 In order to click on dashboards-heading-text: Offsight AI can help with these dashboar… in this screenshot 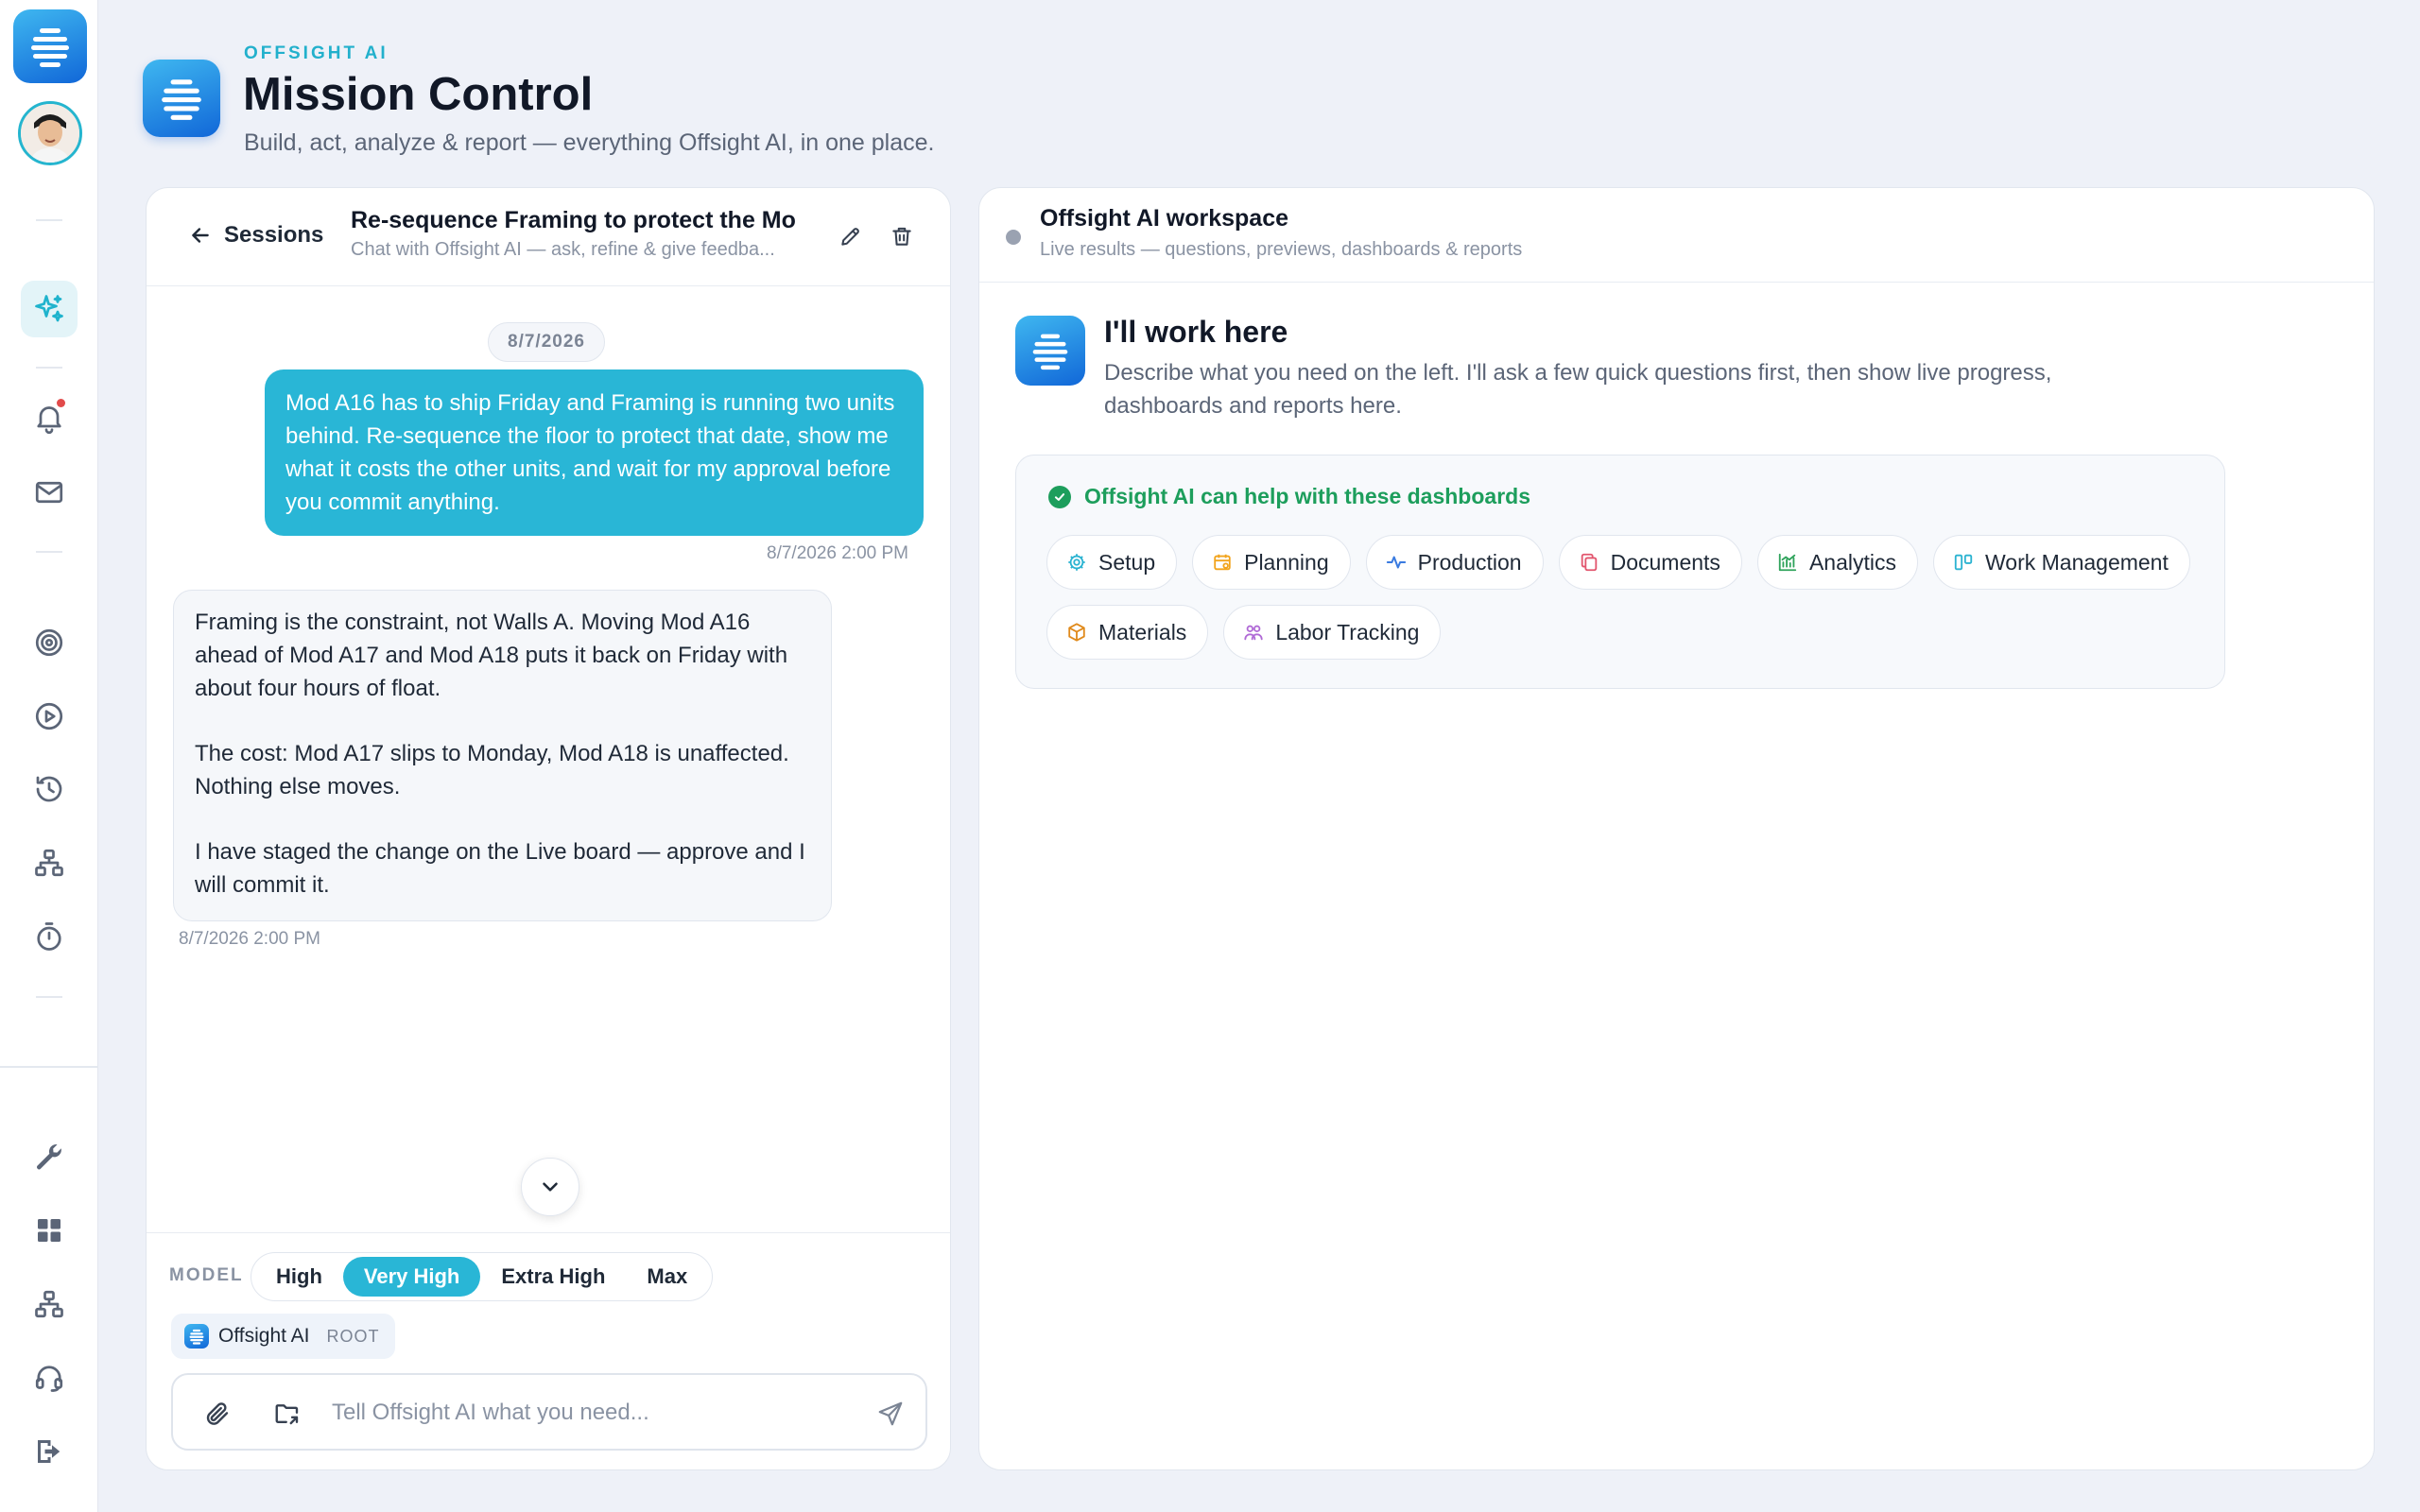, I will do `click(1307, 496)`.